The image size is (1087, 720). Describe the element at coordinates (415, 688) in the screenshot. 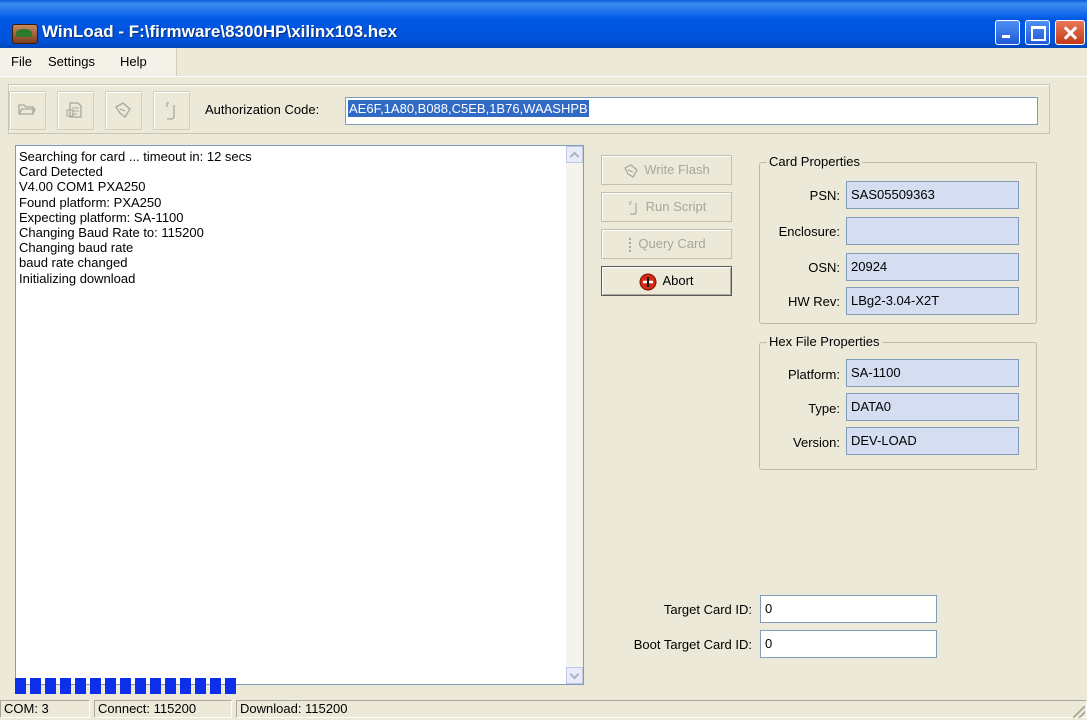

I see `download-progress-bar` at that location.